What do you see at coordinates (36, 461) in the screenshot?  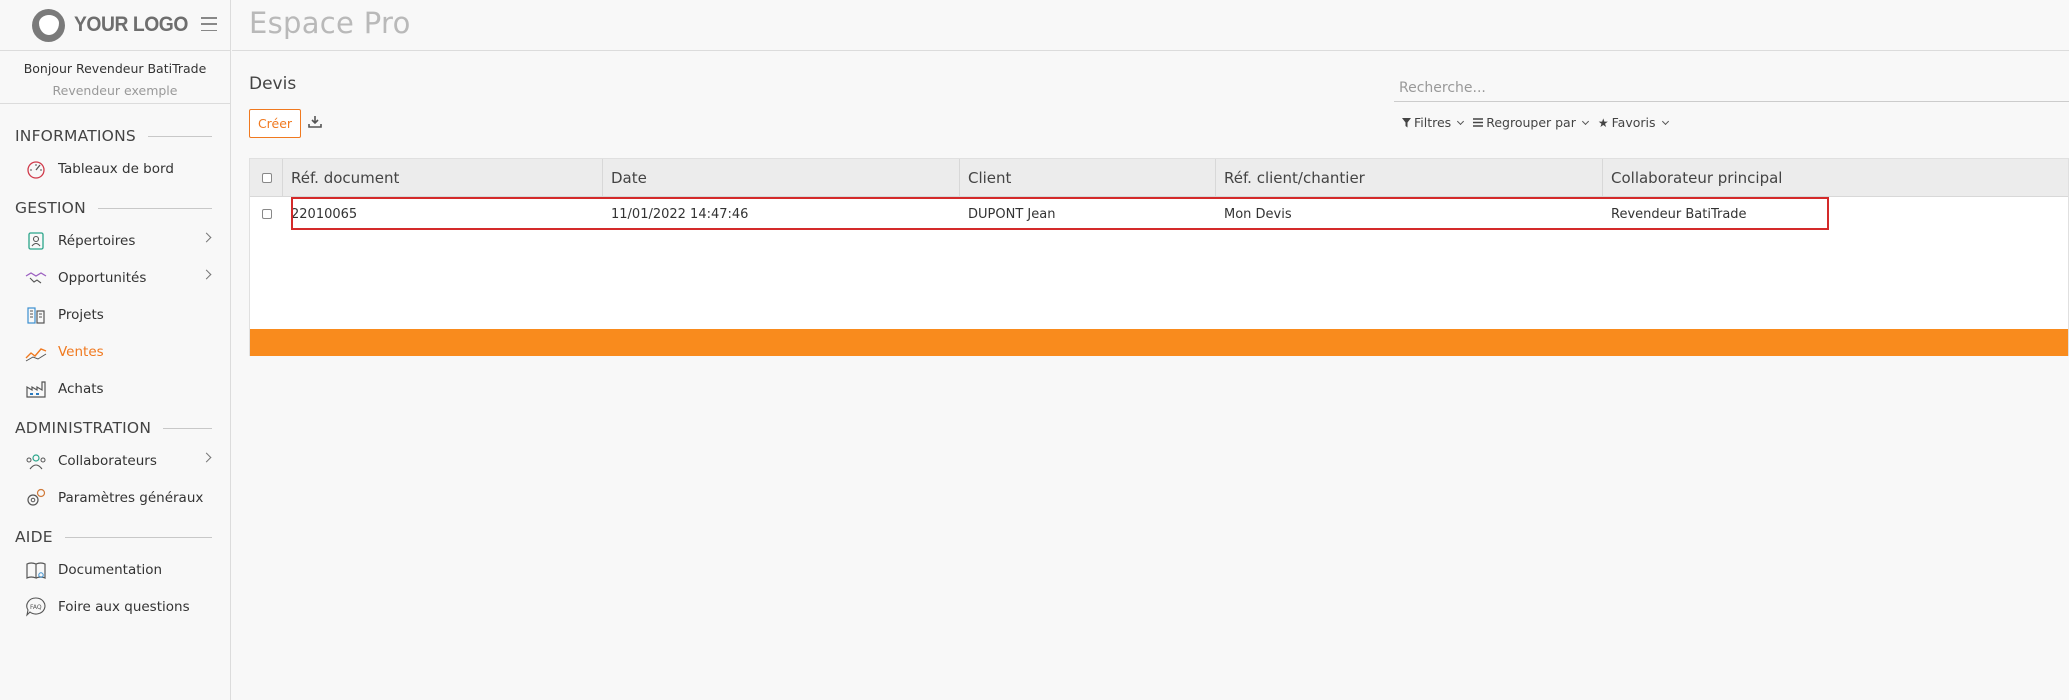 I see `team-icon` at bounding box center [36, 461].